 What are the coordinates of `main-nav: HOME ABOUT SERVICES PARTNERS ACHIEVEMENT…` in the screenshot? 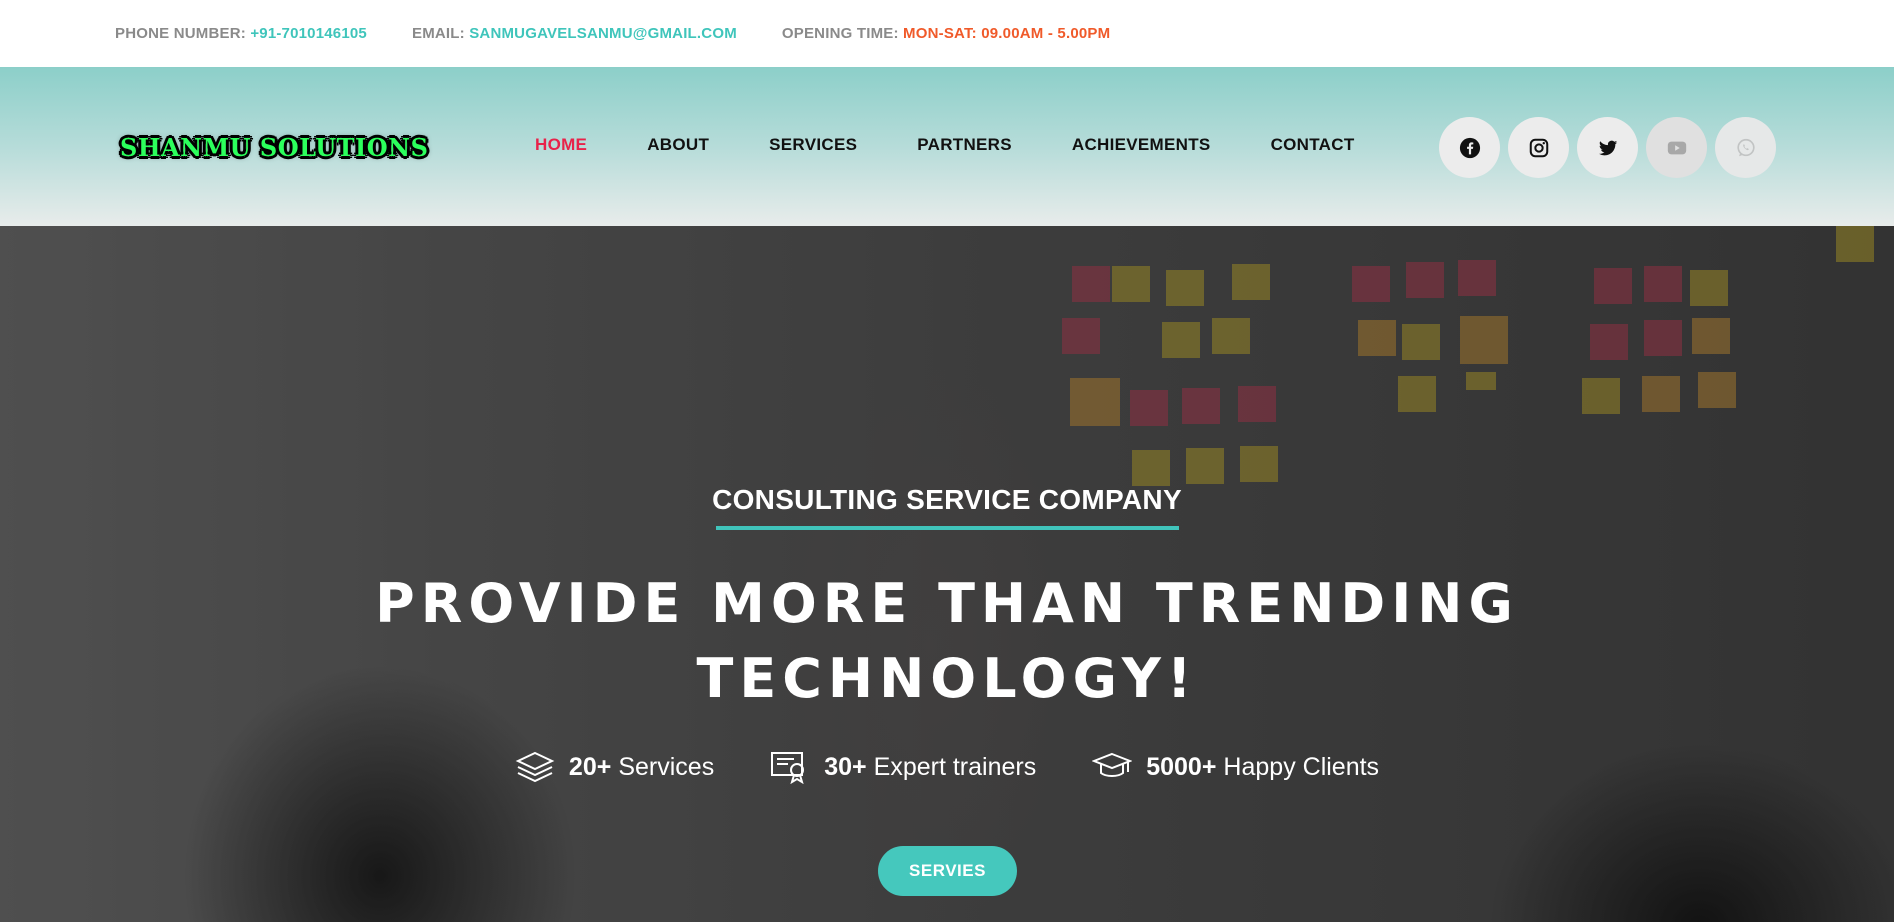 It's located at (975, 145).